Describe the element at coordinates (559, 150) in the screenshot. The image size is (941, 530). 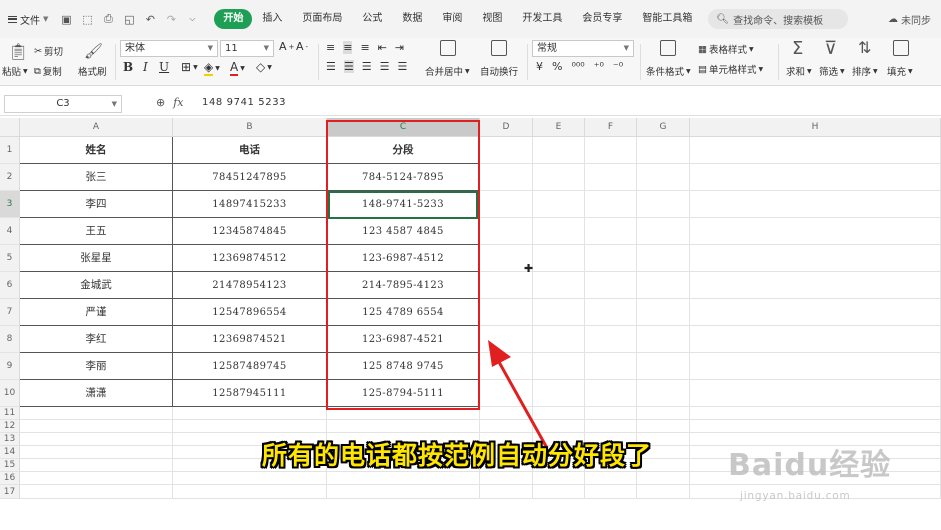
I see `cell-e1` at that location.